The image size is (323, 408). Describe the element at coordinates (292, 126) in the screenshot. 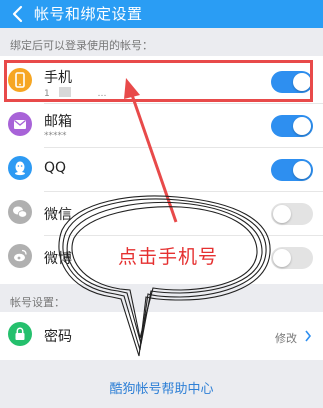

I see `email-toggle` at that location.